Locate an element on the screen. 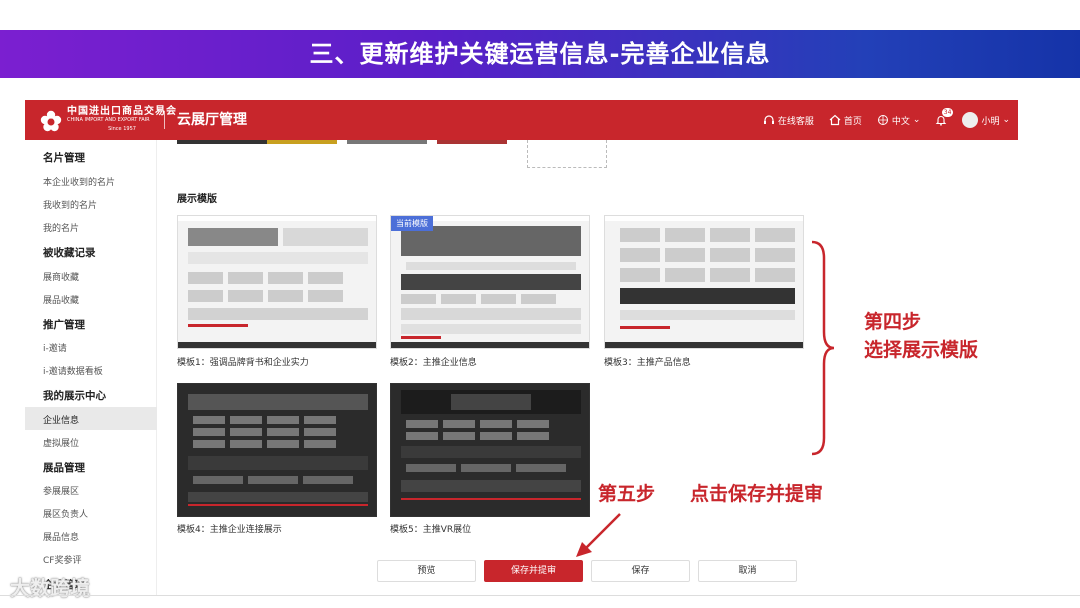 This screenshot has width=1080, height=608. notifications-button: 34 is located at coordinates (944, 117).